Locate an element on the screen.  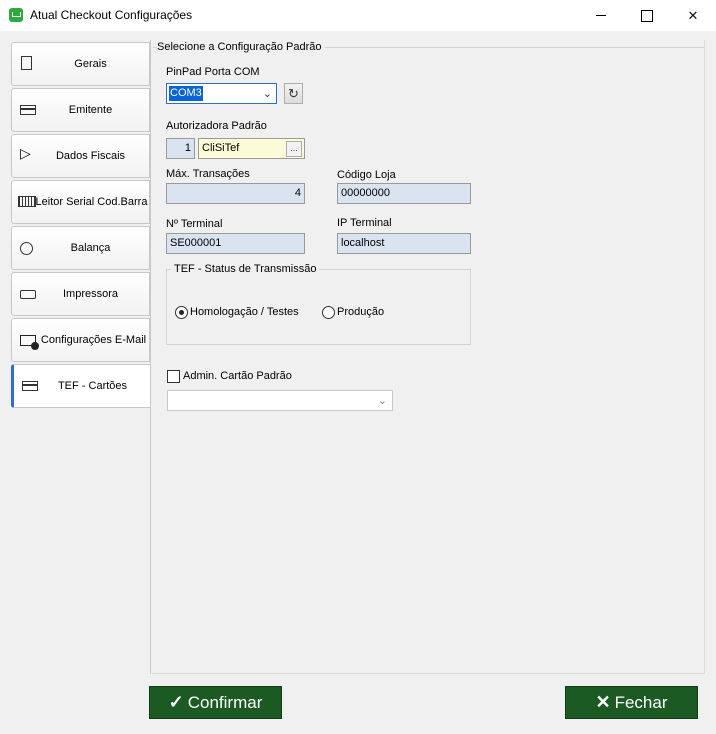
tab-gerais: Gerais is located at coordinates (80, 64).